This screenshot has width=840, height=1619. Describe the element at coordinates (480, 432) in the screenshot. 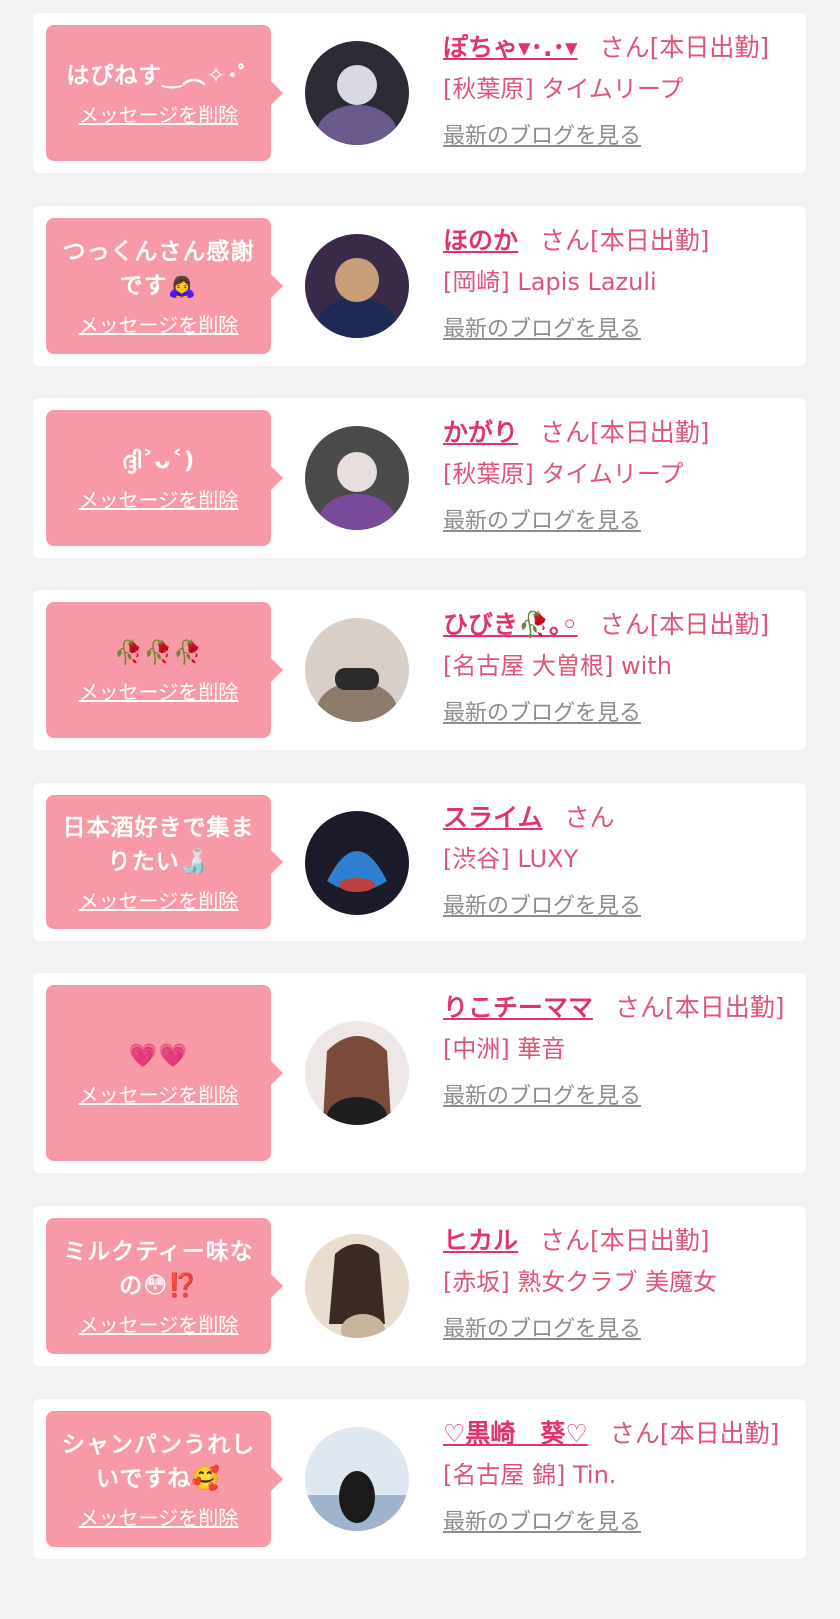

I see `cast-name-link: かがり` at that location.